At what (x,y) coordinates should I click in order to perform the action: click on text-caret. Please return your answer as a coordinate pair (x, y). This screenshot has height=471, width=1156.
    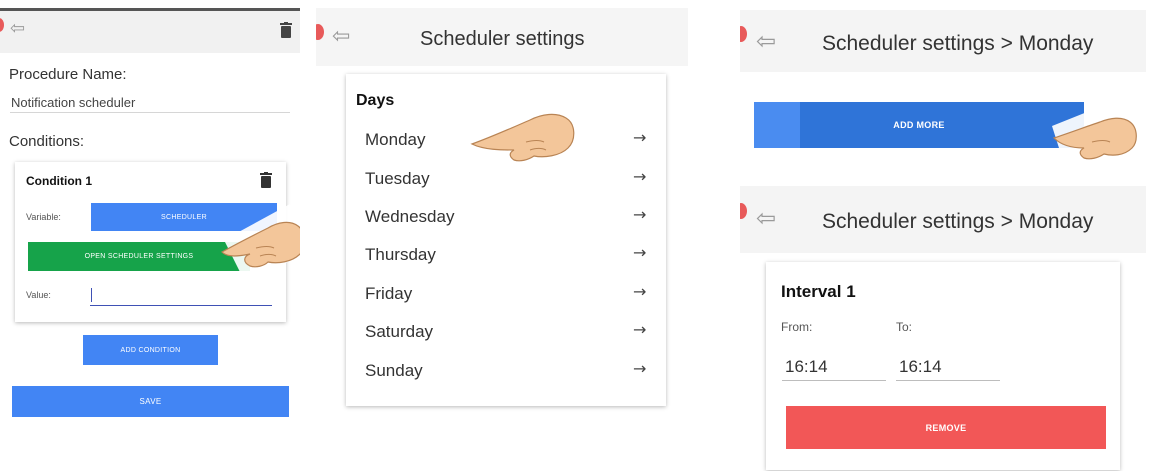
    Looking at the image, I should click on (91, 295).